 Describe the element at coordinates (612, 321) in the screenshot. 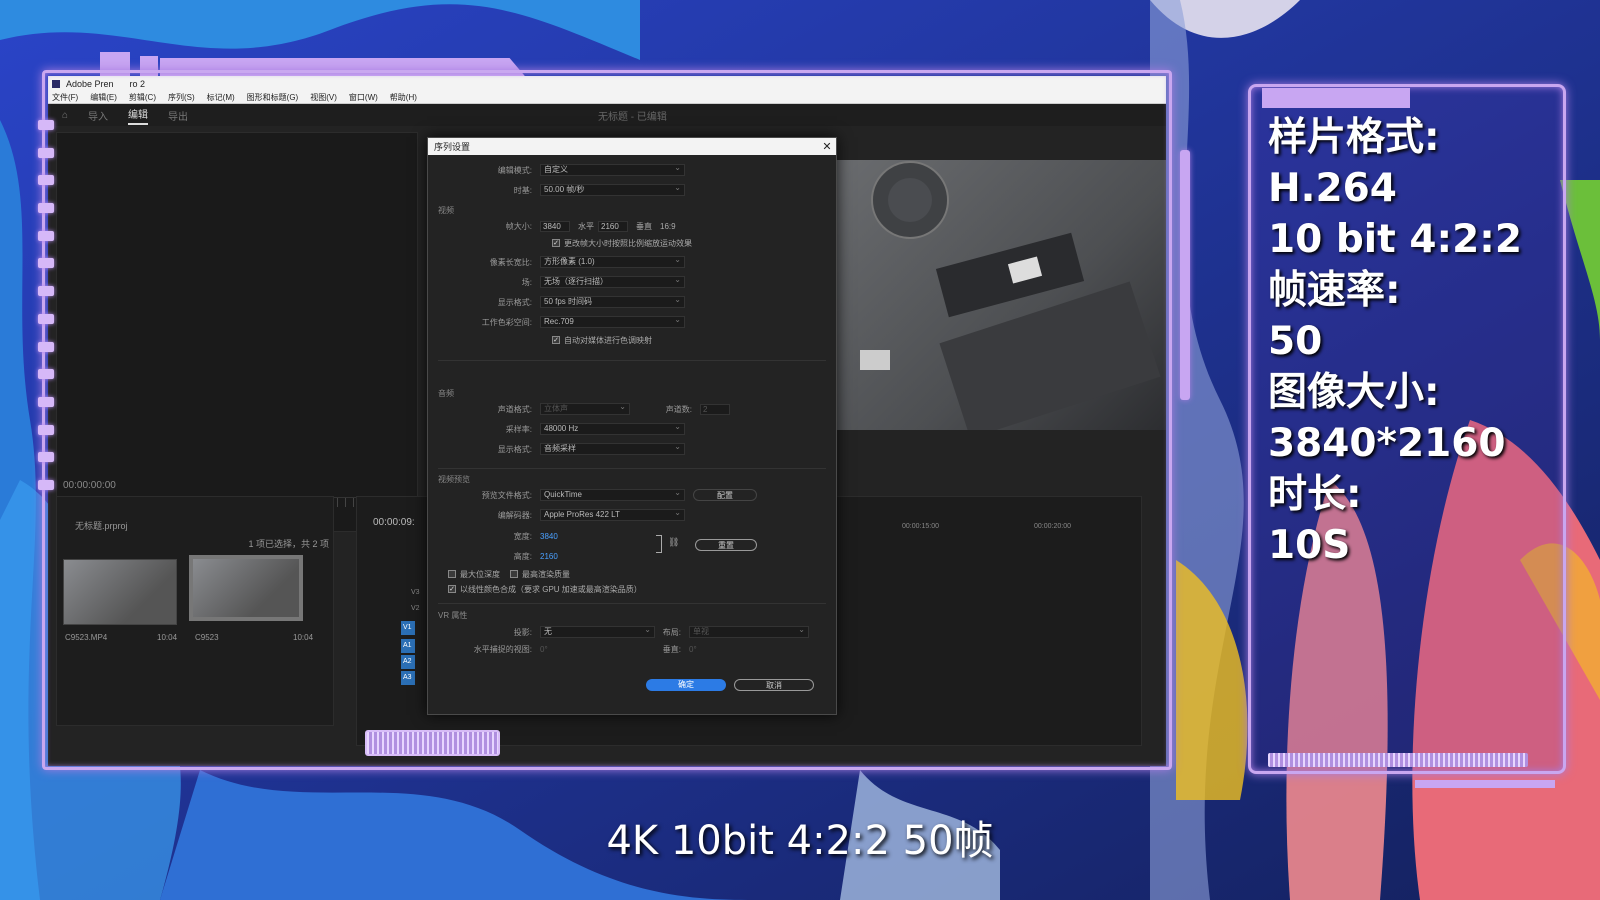

I see `color-space-select: Rec.709` at that location.